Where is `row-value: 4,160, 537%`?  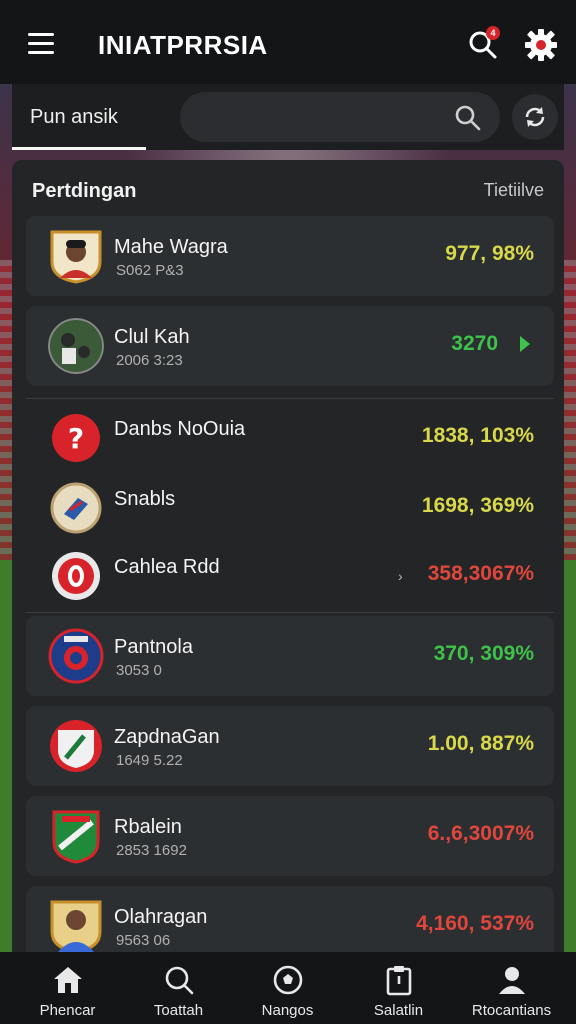 row-value: 4,160, 537% is located at coordinates (475, 923).